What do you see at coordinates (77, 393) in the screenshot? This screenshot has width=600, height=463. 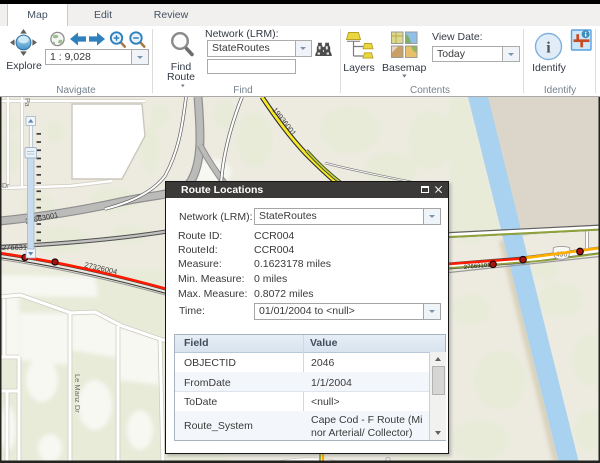 I see `svg-text: Le Manz Dr` at bounding box center [77, 393].